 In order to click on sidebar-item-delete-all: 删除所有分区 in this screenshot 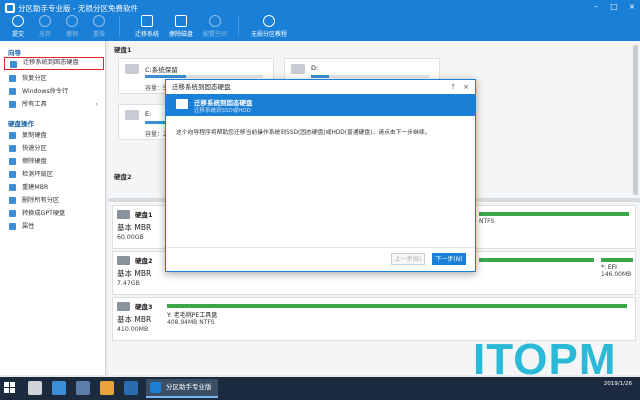, I will do `click(54, 200)`.